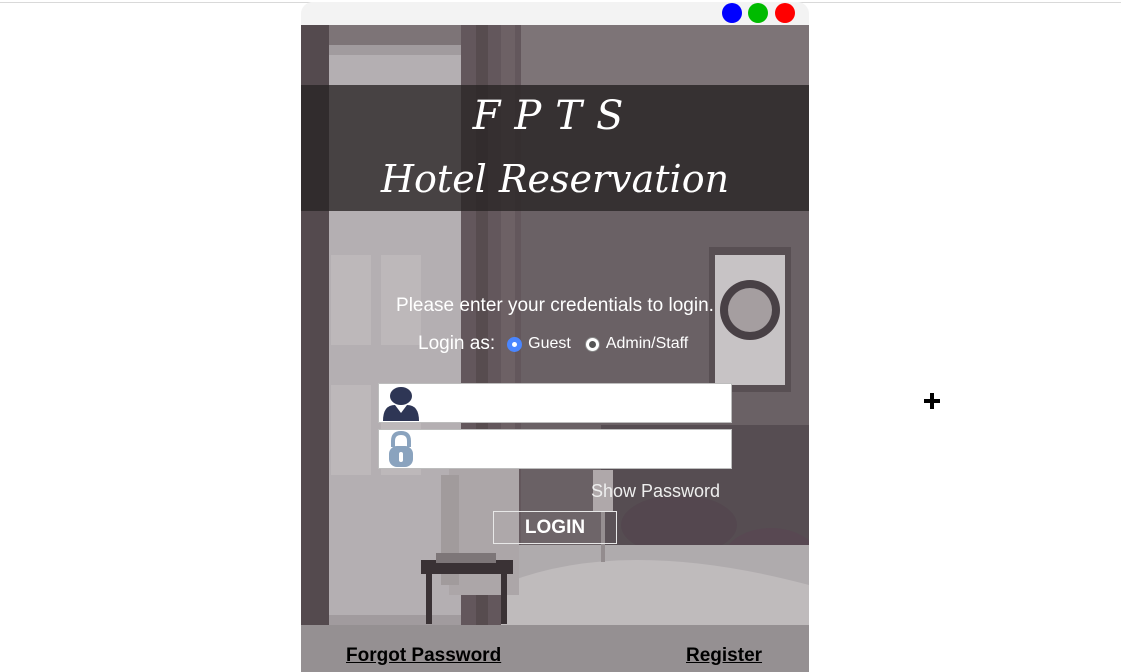 The image size is (1121, 672). What do you see at coordinates (732, 13) in the screenshot?
I see `minimize-button` at bounding box center [732, 13].